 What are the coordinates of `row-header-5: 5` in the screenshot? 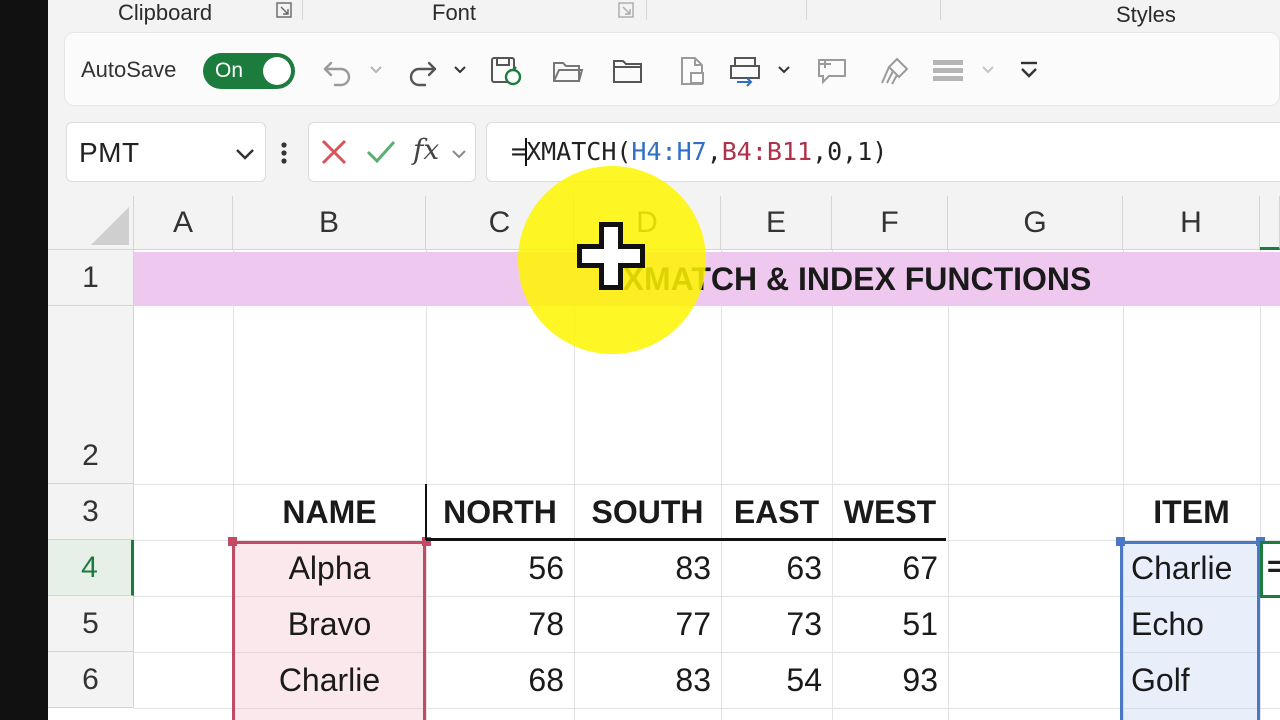 It's located at (91, 624).